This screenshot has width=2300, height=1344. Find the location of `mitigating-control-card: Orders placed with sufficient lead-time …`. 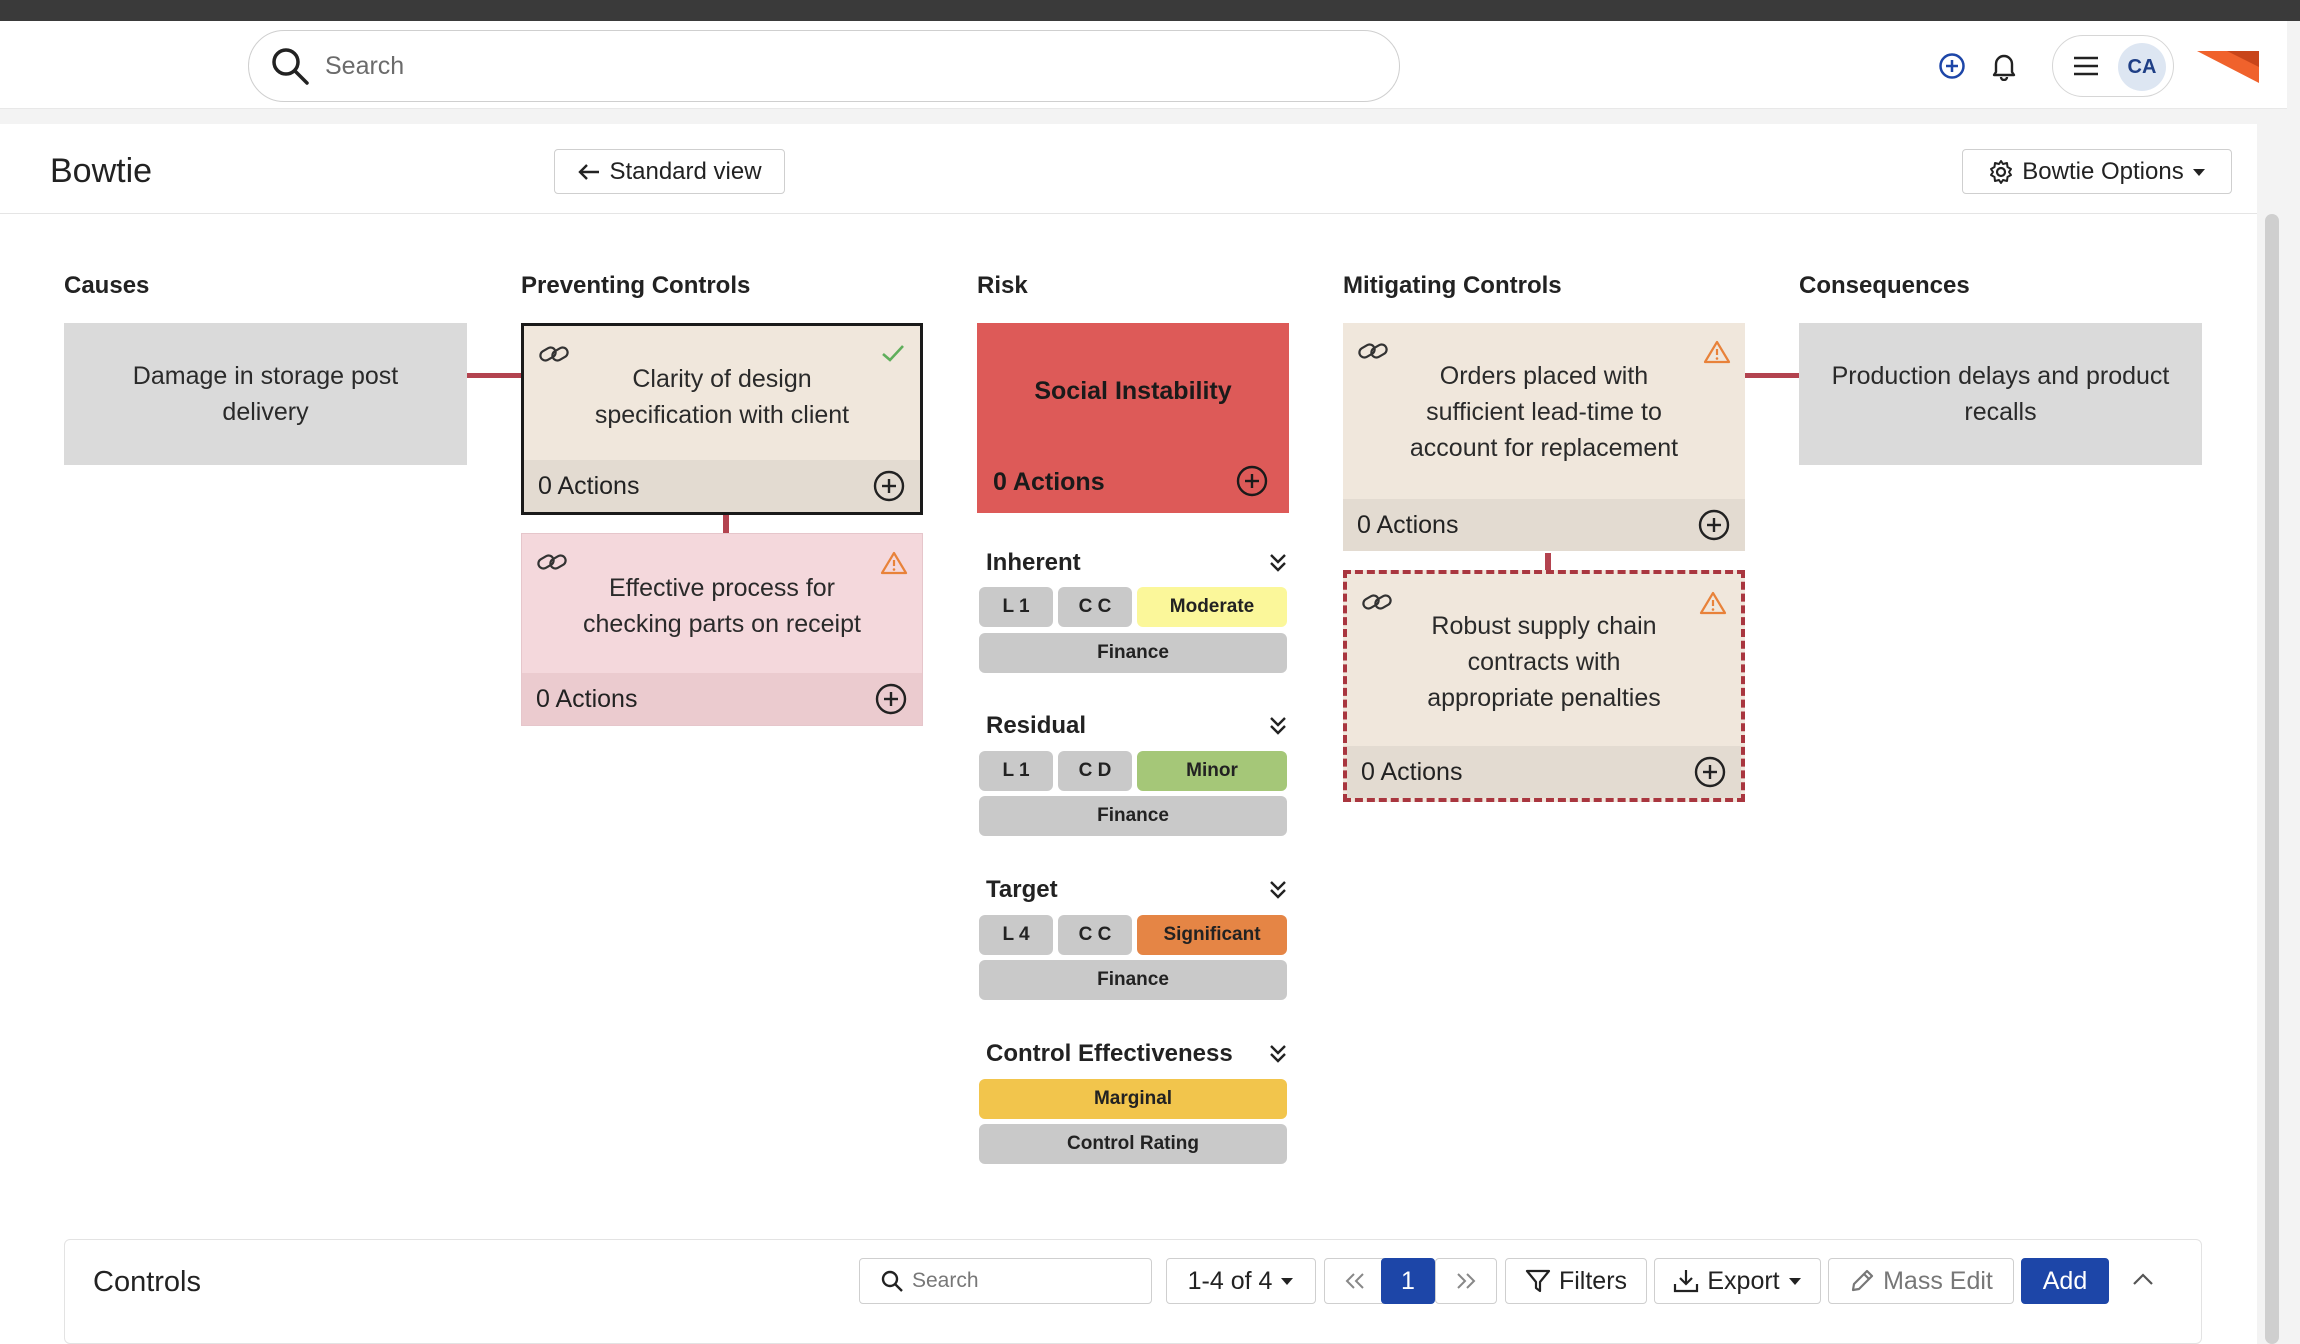

mitigating-control-card: Orders placed with sufficient lead-time … is located at coordinates (1544, 437).